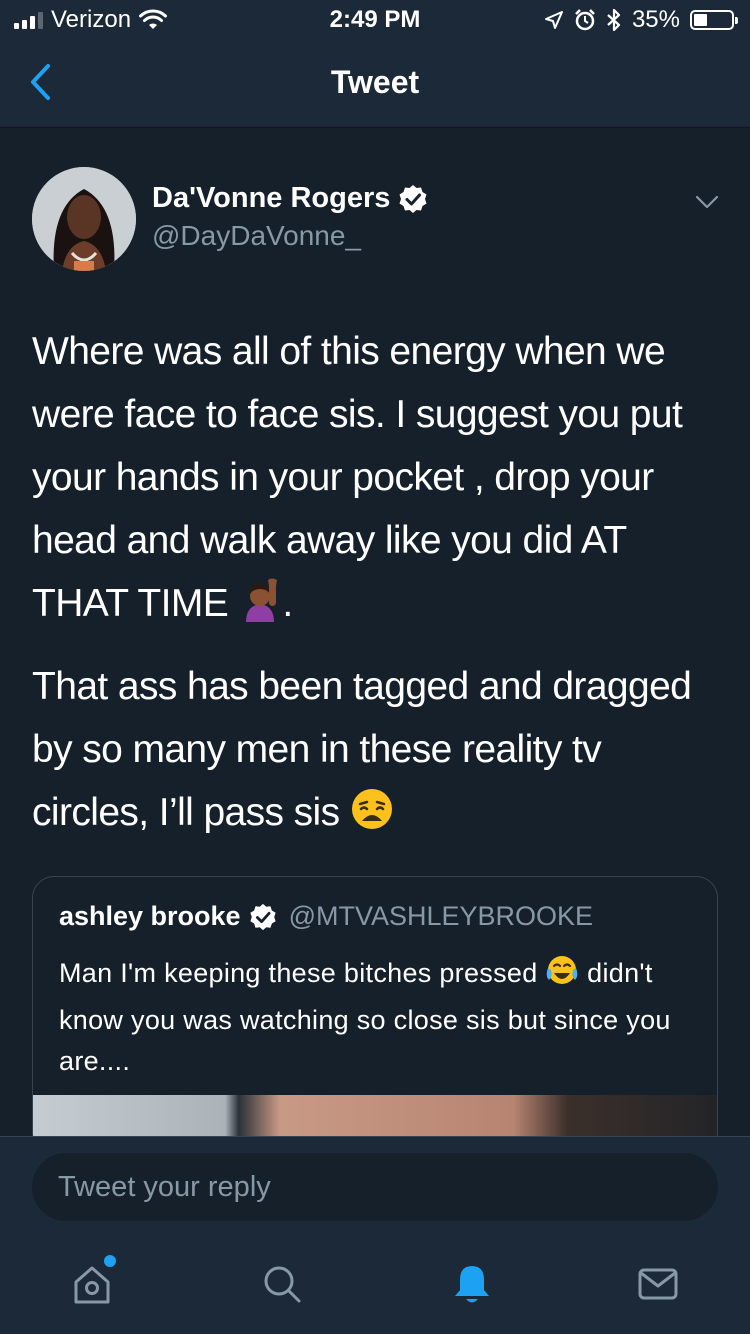 Image resolution: width=750 pixels, height=1334 pixels. I want to click on bluetooth-icon, so click(614, 20).